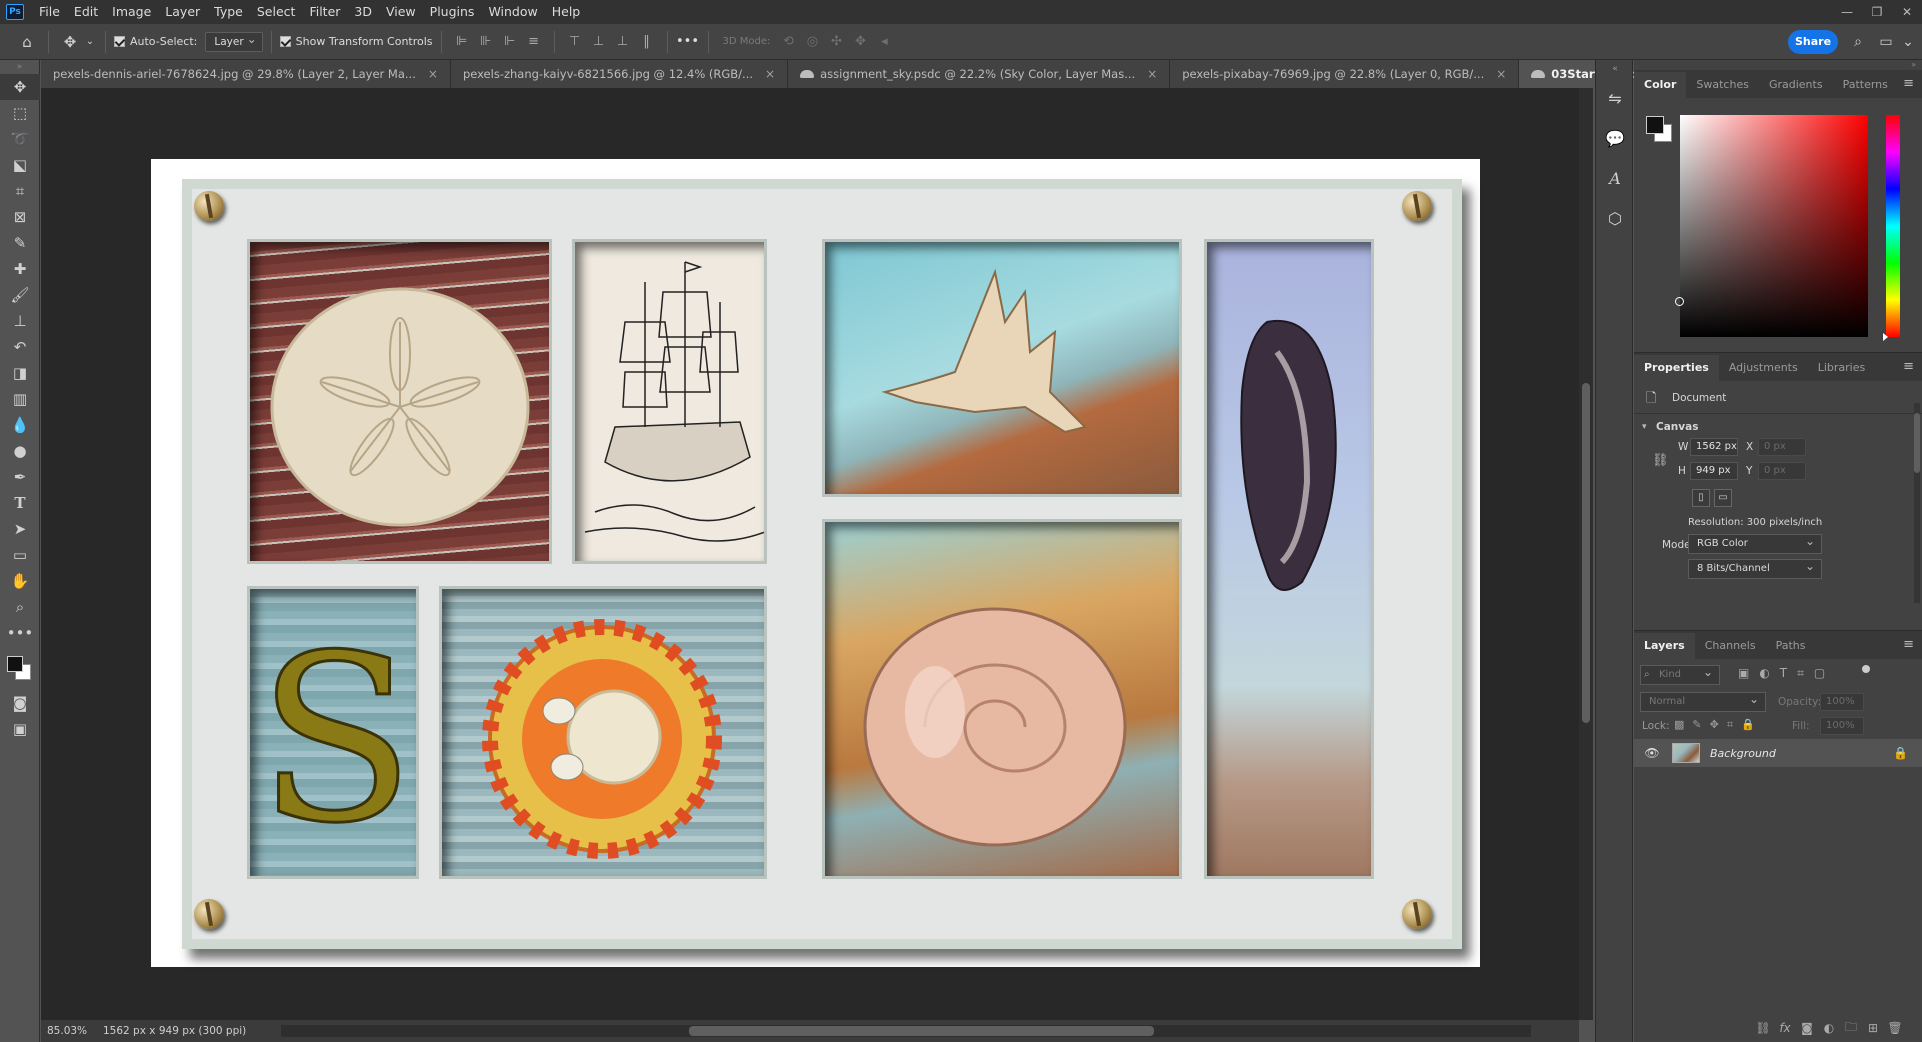  Describe the element at coordinates (20, 425) in the screenshot. I see `blur-tool-icon: 💧` at that location.